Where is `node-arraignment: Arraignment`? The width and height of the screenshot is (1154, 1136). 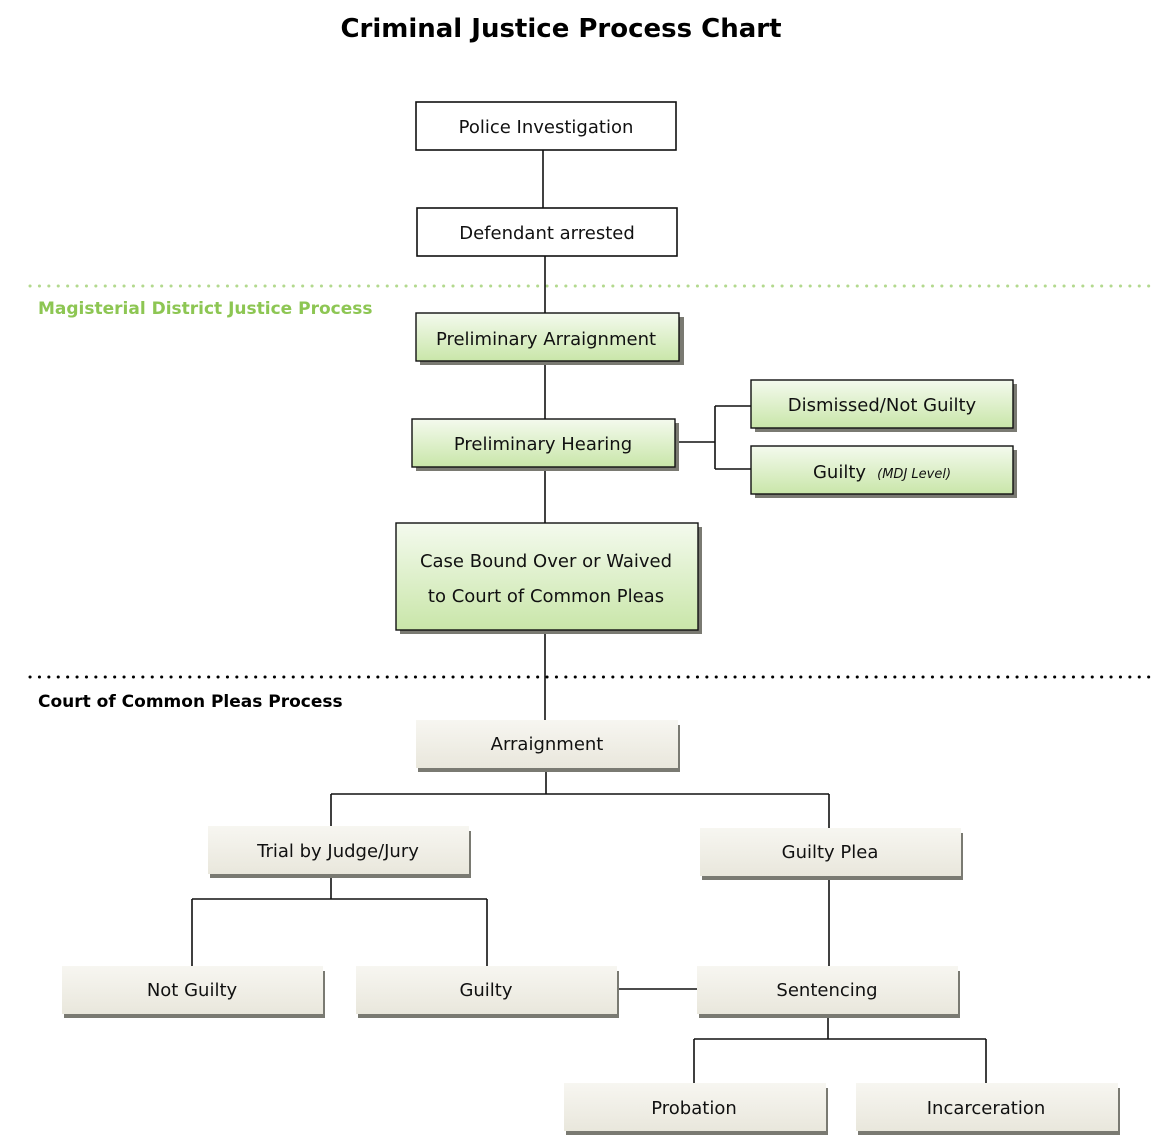 node-arraignment: Arraignment is located at coordinates (548, 746).